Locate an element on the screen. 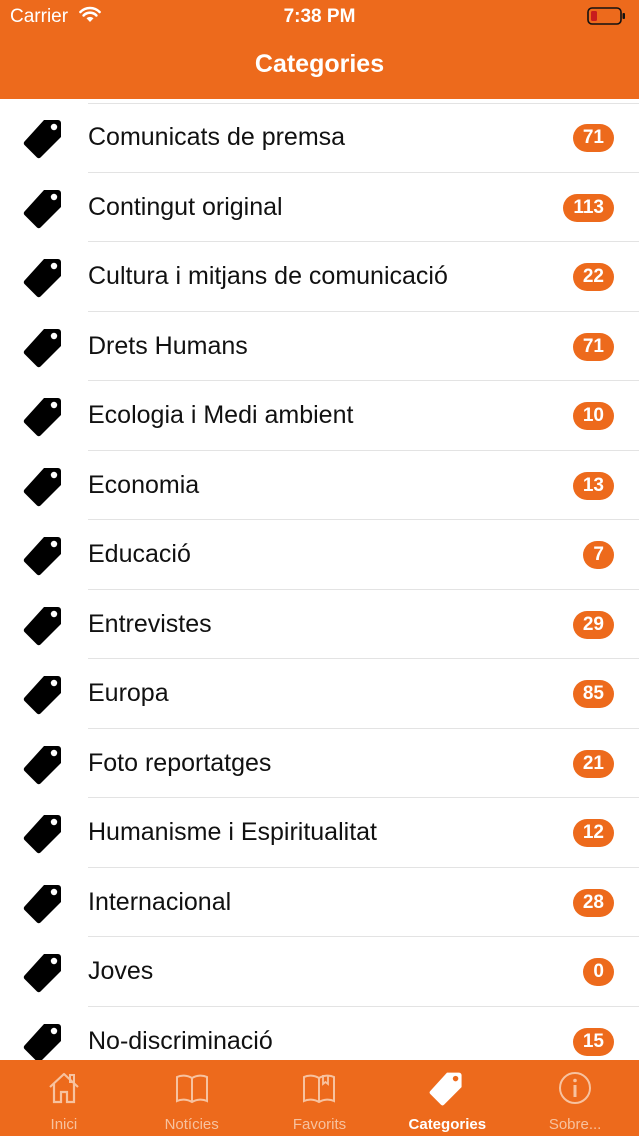  category-label: No-discriminació is located at coordinates (180, 1040).